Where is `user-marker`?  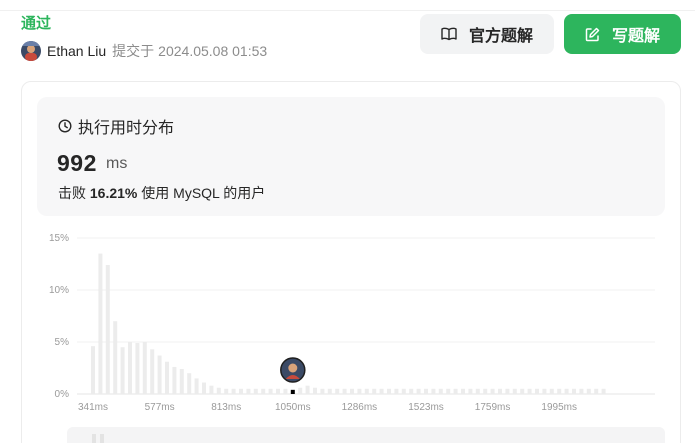
user-marker is located at coordinates (293, 370).